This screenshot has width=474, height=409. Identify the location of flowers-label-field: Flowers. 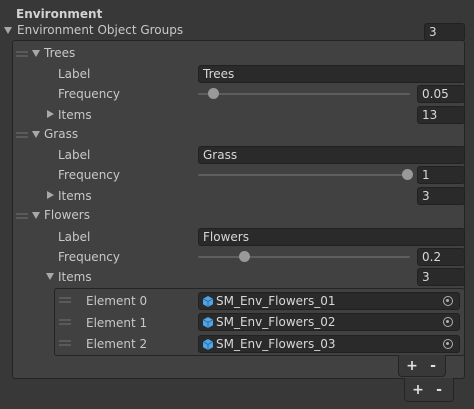
(331, 237).